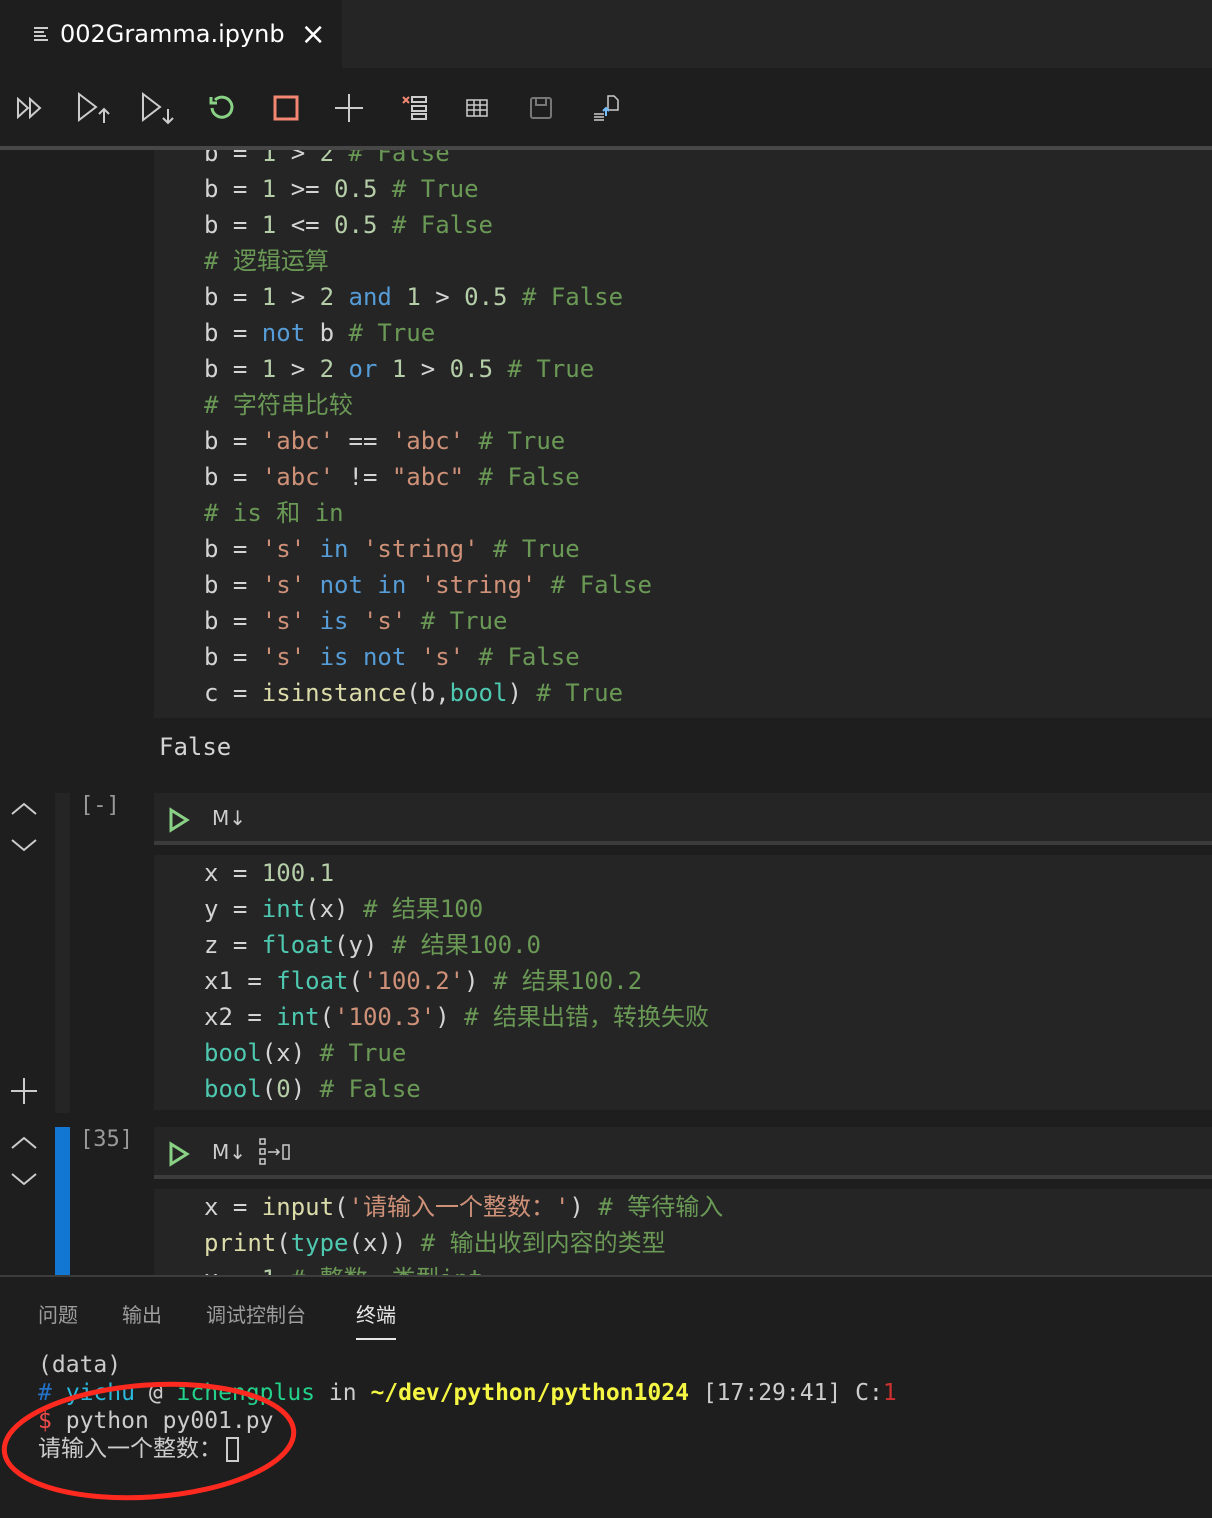 The image size is (1212, 1518). Describe the element at coordinates (683, 1053) in the screenshot. I see `code-line: bool(x) # True` at that location.